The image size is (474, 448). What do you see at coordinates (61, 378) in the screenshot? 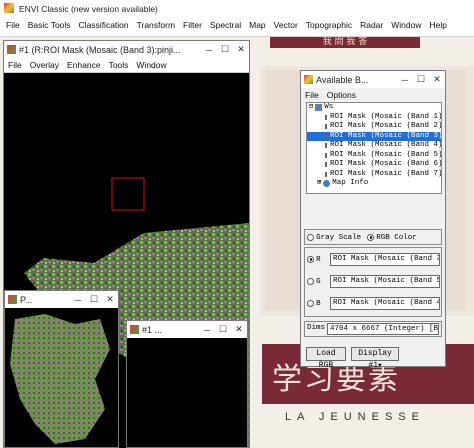
I see `overview-image` at bounding box center [61, 378].